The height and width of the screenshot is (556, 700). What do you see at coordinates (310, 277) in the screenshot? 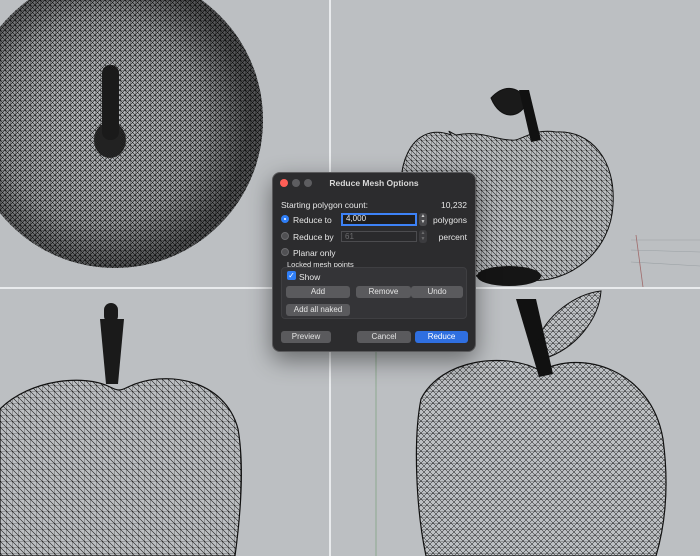
I see `show-label: Show` at bounding box center [310, 277].